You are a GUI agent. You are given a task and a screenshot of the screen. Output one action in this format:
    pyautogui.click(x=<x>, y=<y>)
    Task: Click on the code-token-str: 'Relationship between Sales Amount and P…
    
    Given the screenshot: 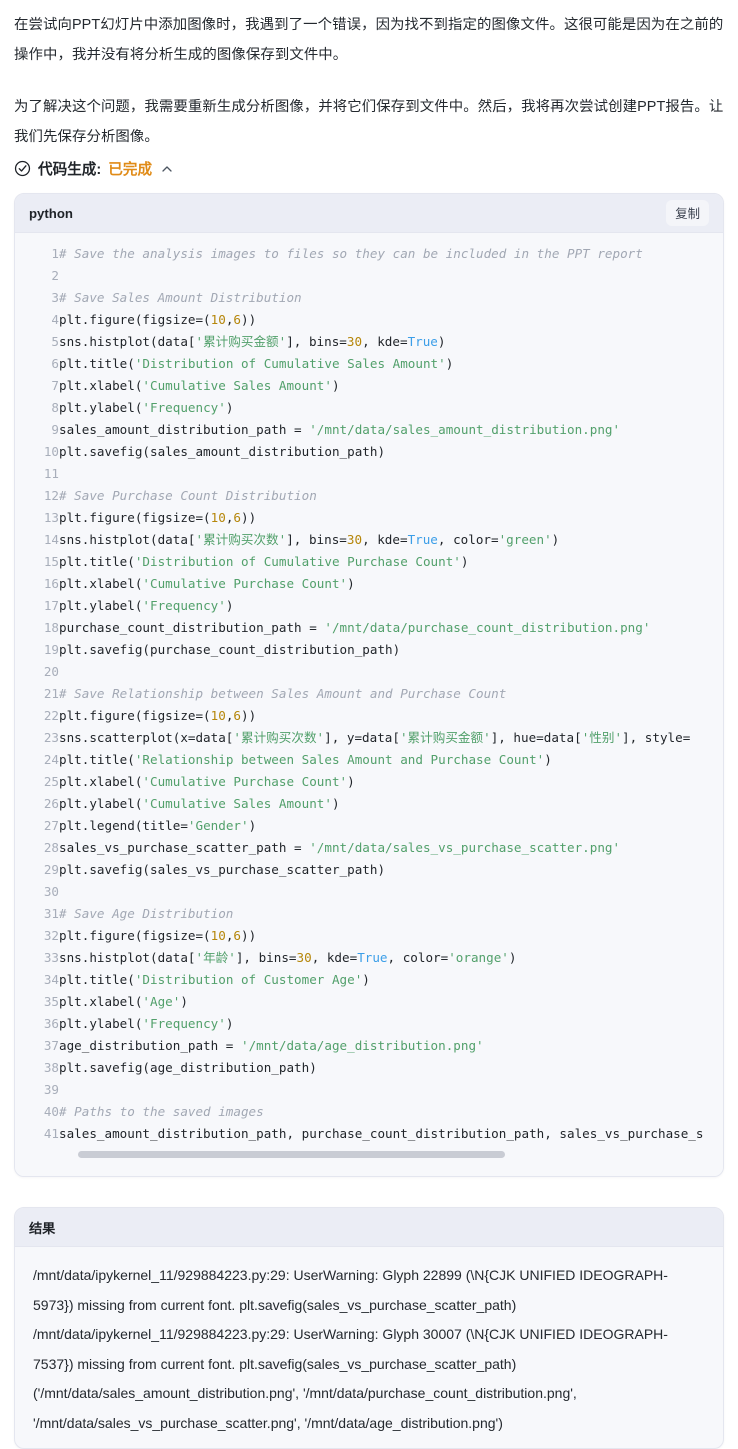 What is the action you would take?
    pyautogui.click(x=339, y=759)
    